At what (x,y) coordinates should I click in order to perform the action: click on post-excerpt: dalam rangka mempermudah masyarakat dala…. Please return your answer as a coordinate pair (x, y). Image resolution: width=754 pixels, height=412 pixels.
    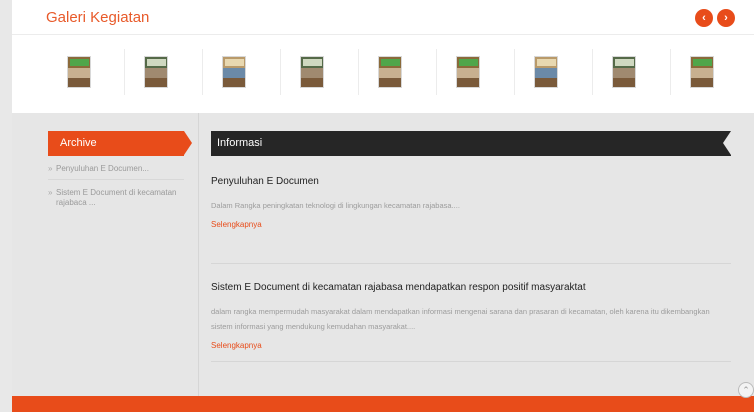
    Looking at the image, I should click on (460, 319).